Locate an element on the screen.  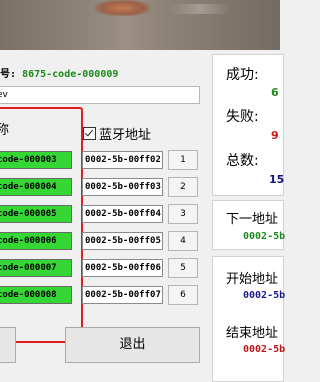
photo-glare is located at coordinates (200, 9).